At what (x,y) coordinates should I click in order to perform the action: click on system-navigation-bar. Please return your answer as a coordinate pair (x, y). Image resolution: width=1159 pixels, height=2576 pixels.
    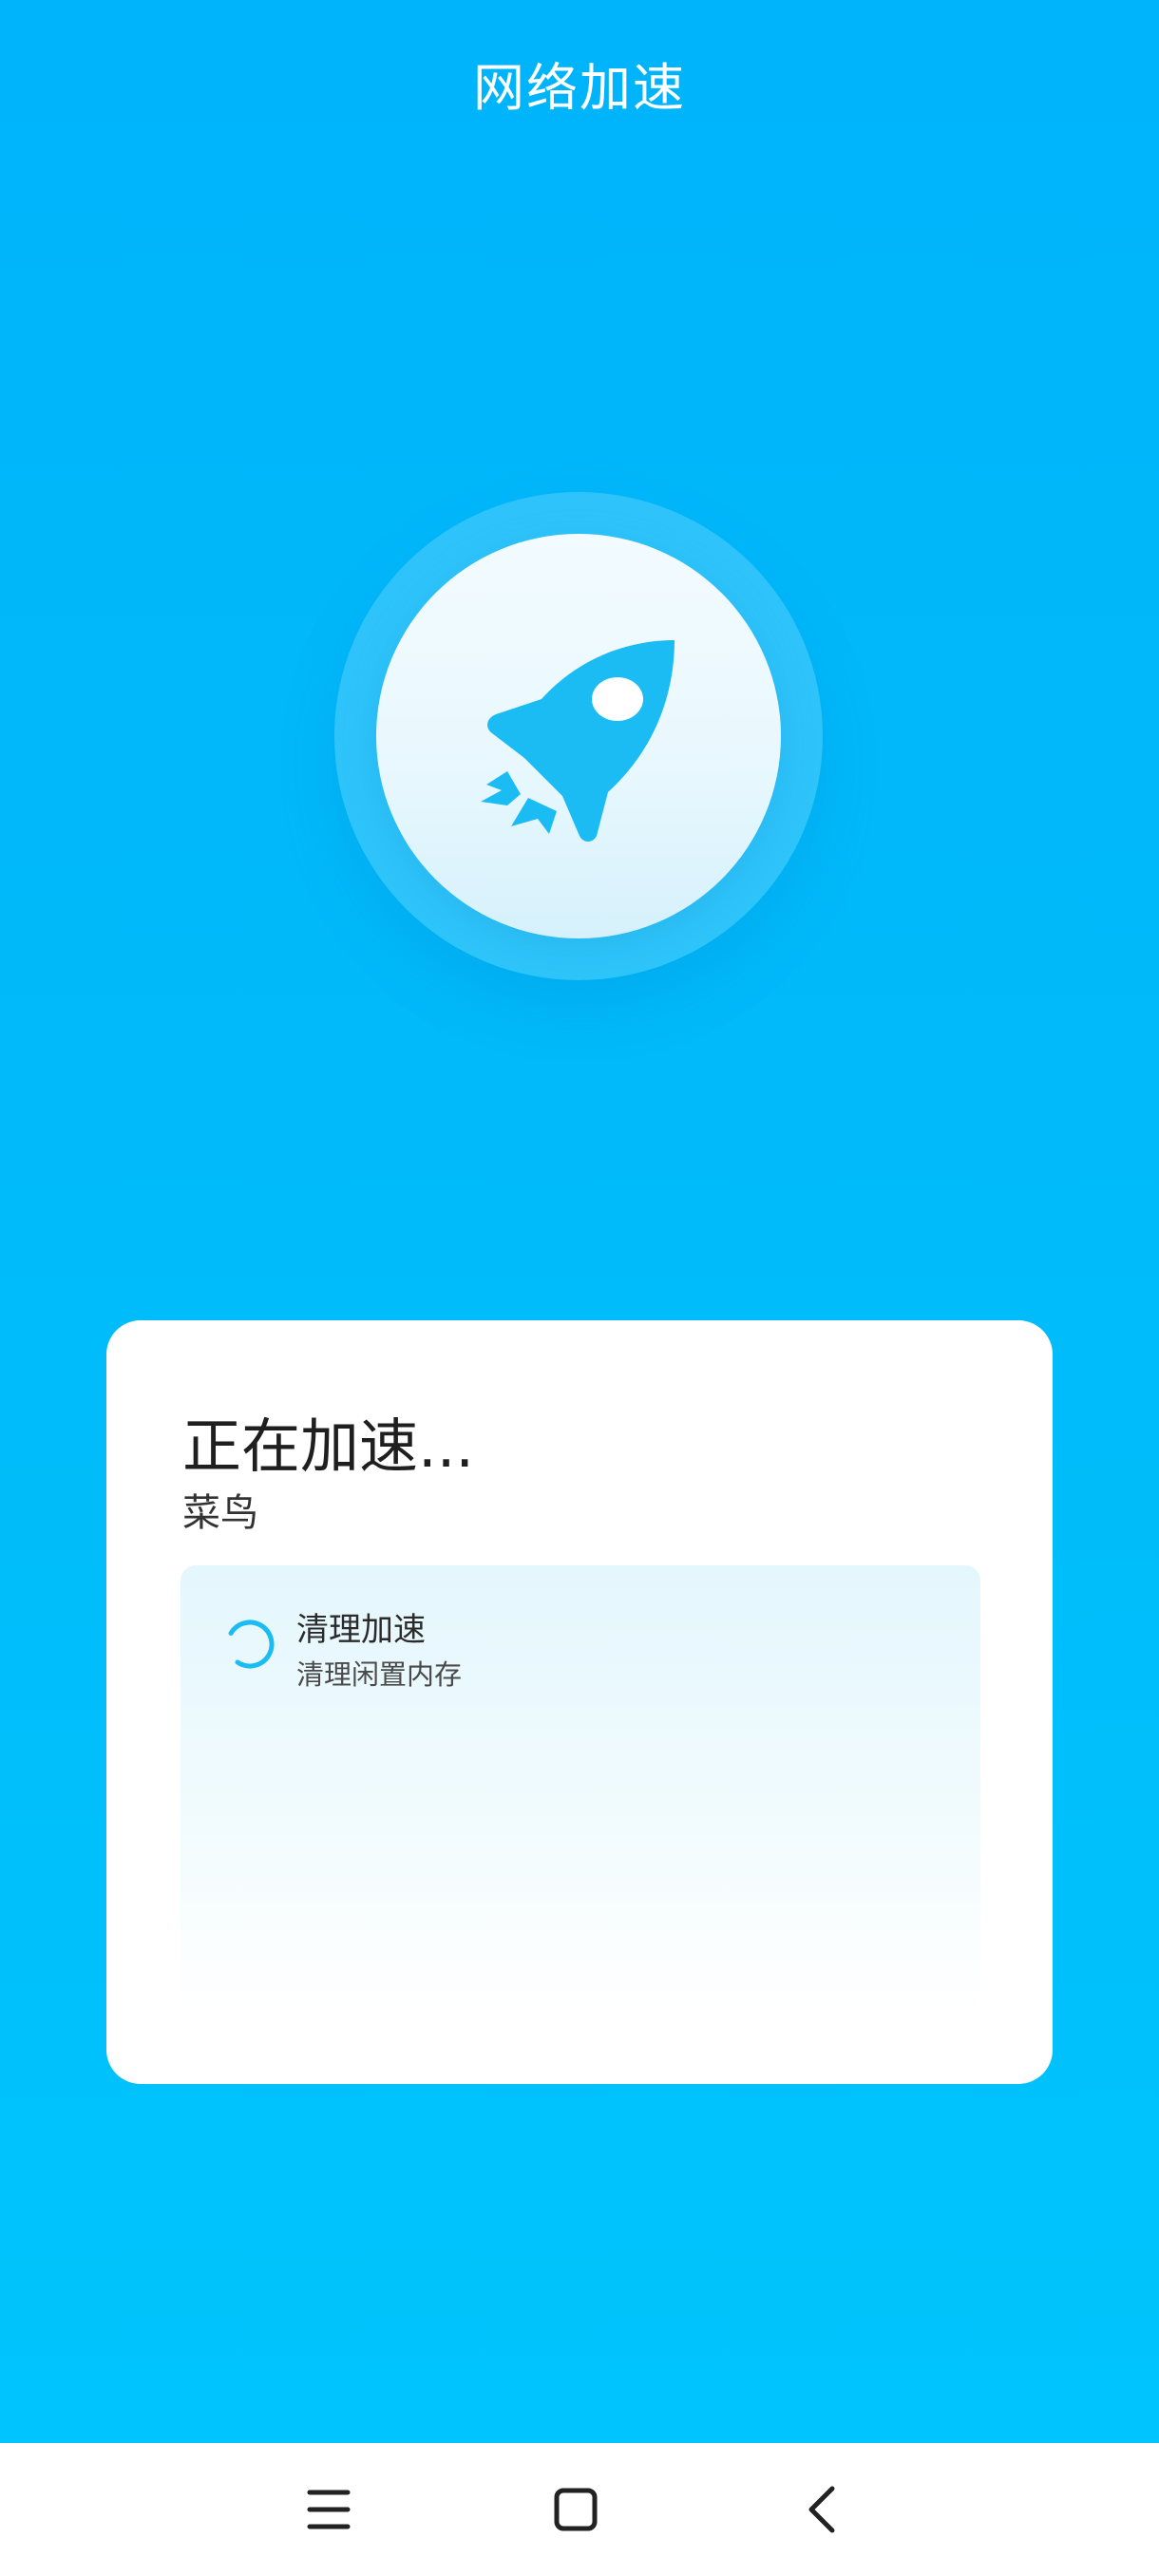
    Looking at the image, I should click on (579, 2509).